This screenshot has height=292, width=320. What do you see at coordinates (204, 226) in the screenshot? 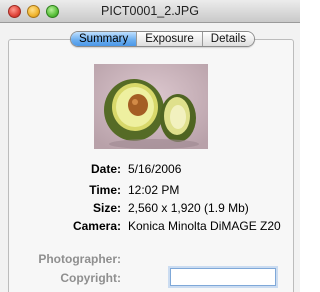
I see `camera-value: Konica Minolta DiMAGE Z20` at bounding box center [204, 226].